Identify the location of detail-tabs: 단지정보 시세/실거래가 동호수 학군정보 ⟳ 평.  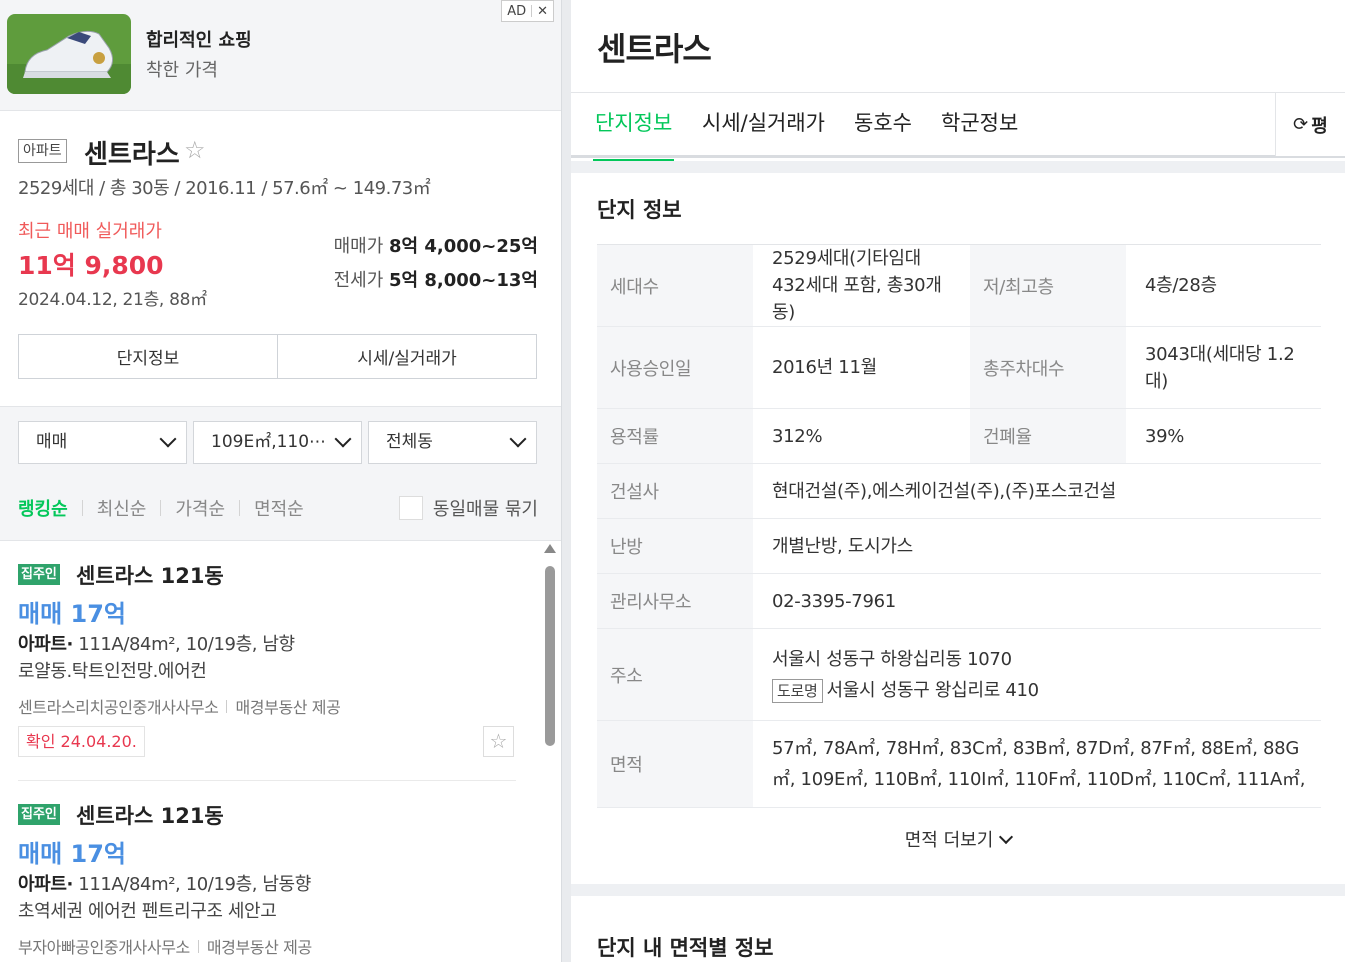
(958, 127).